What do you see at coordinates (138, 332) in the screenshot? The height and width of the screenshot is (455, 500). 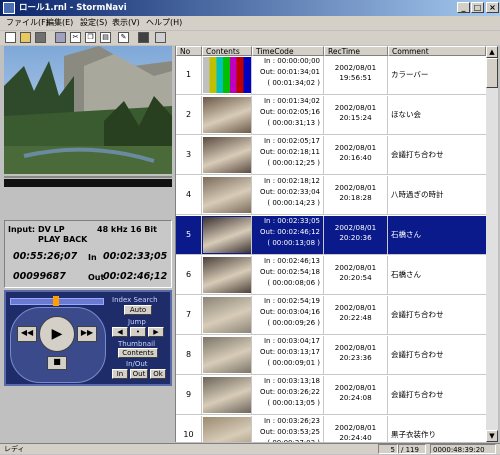 I see `jump-center-icon: •` at bounding box center [138, 332].